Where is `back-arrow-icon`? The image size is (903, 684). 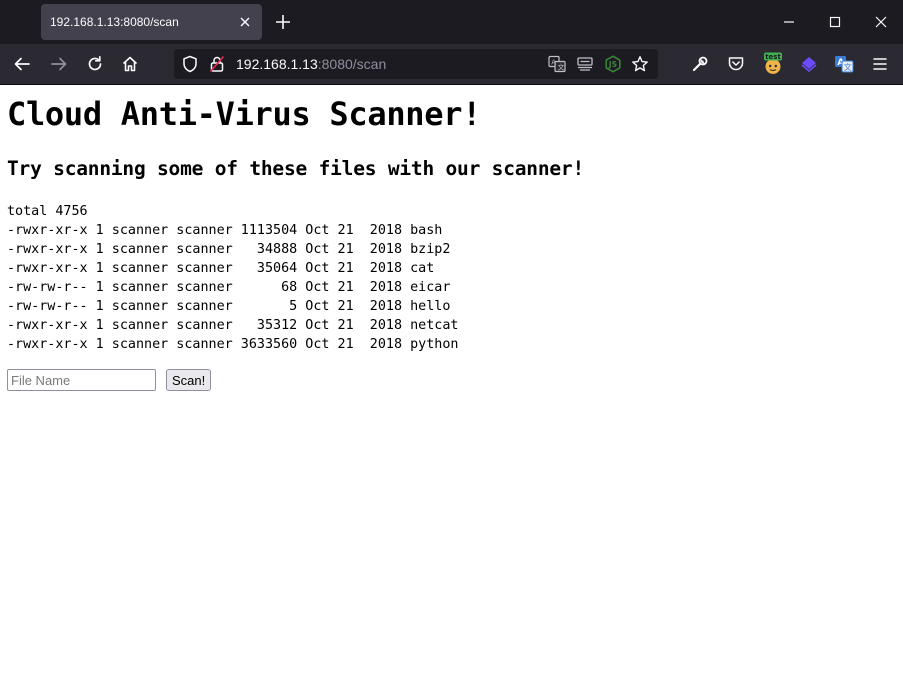 back-arrow-icon is located at coordinates (22, 64).